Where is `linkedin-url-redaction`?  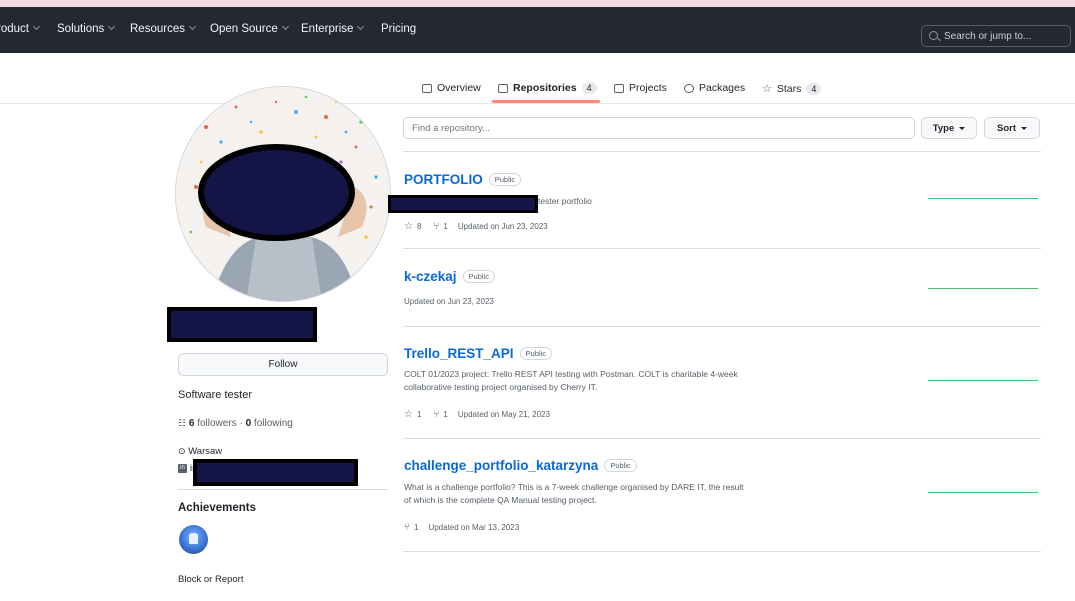 linkedin-url-redaction is located at coordinates (275, 472).